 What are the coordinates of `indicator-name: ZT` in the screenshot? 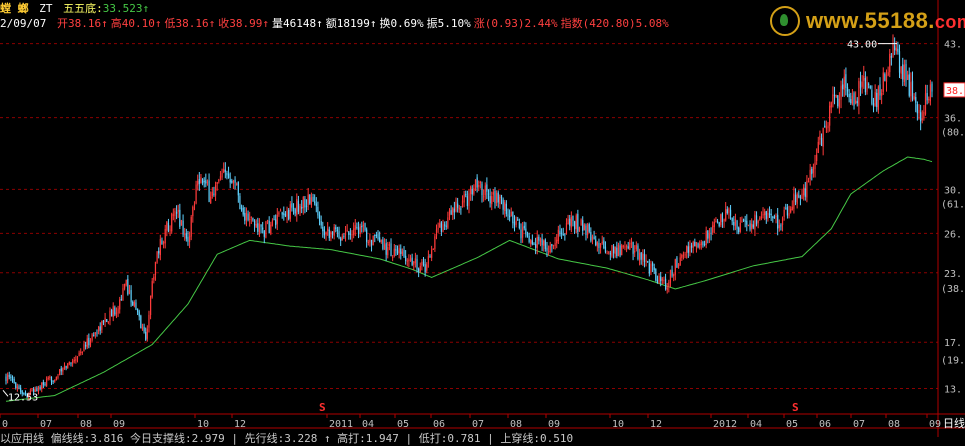 It's located at (45, 8).